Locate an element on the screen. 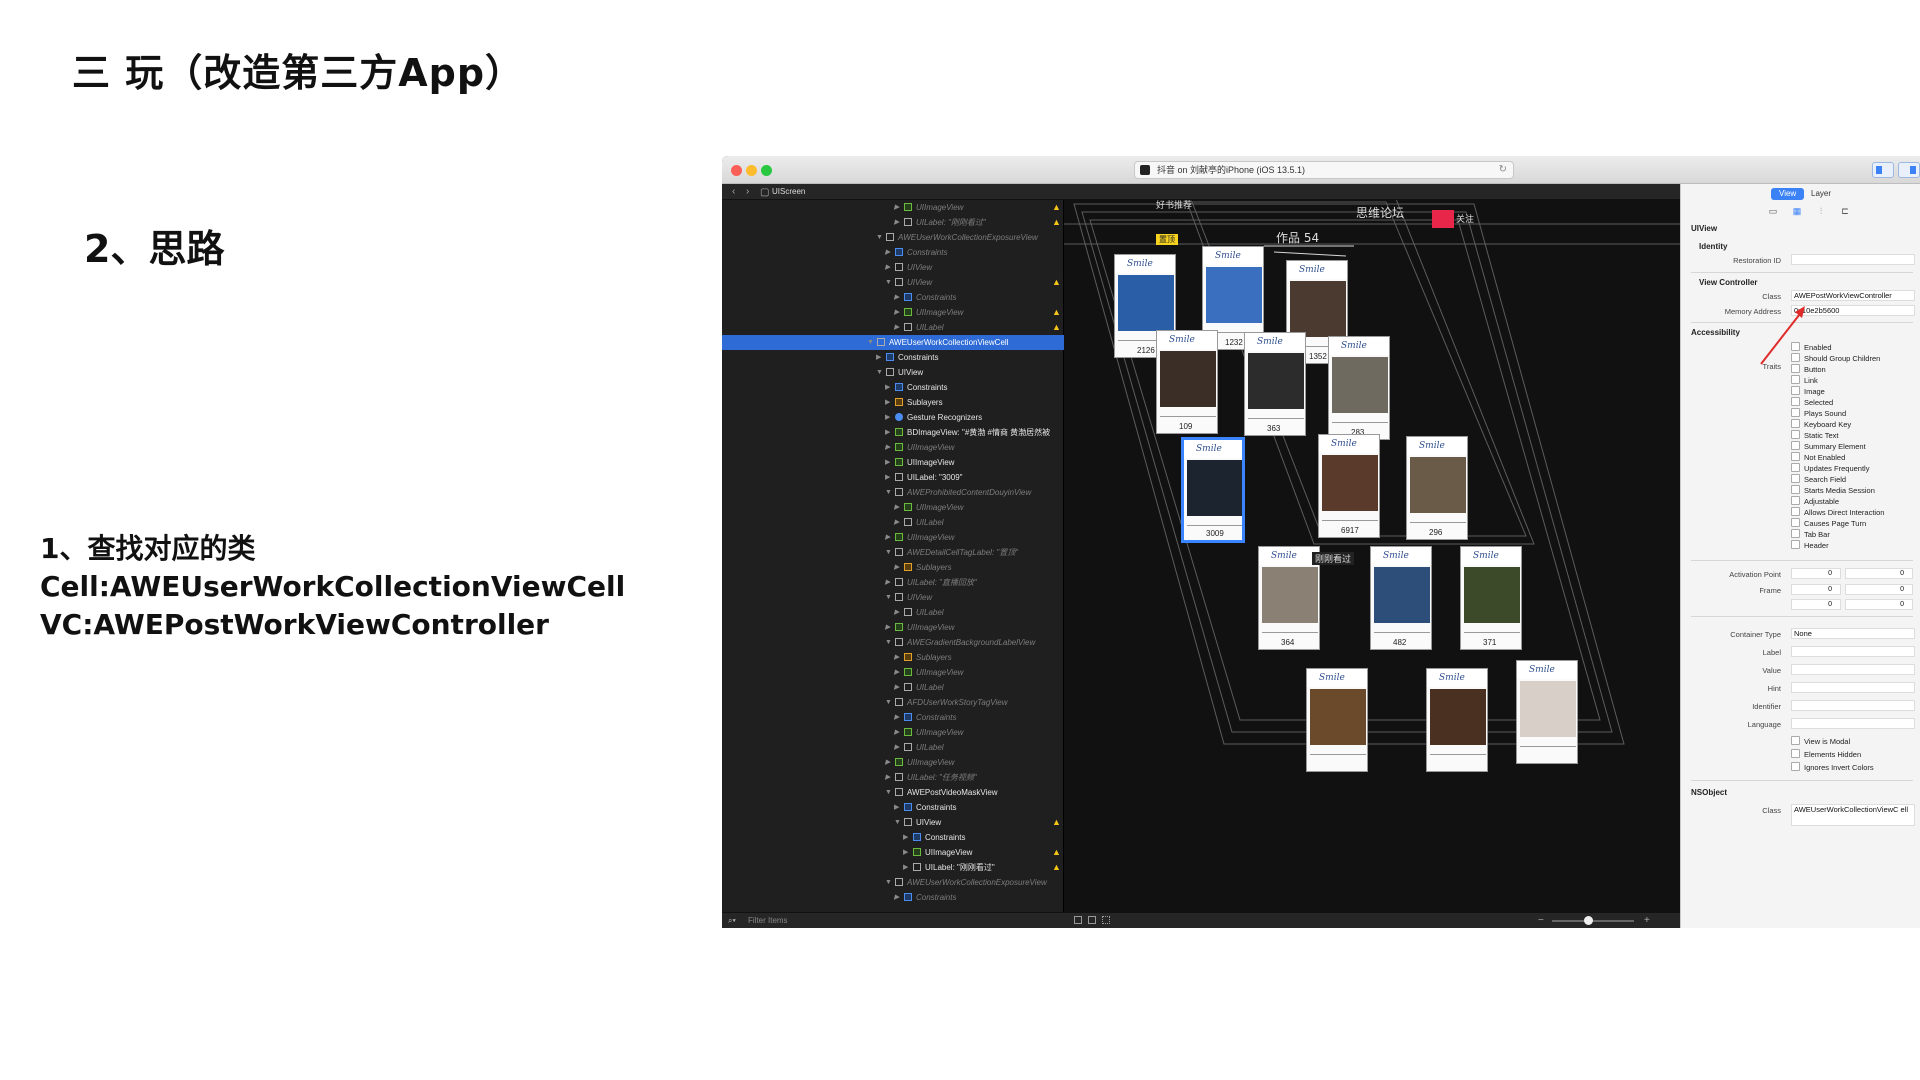  tree-row: ▶ UIView is located at coordinates (893, 267).